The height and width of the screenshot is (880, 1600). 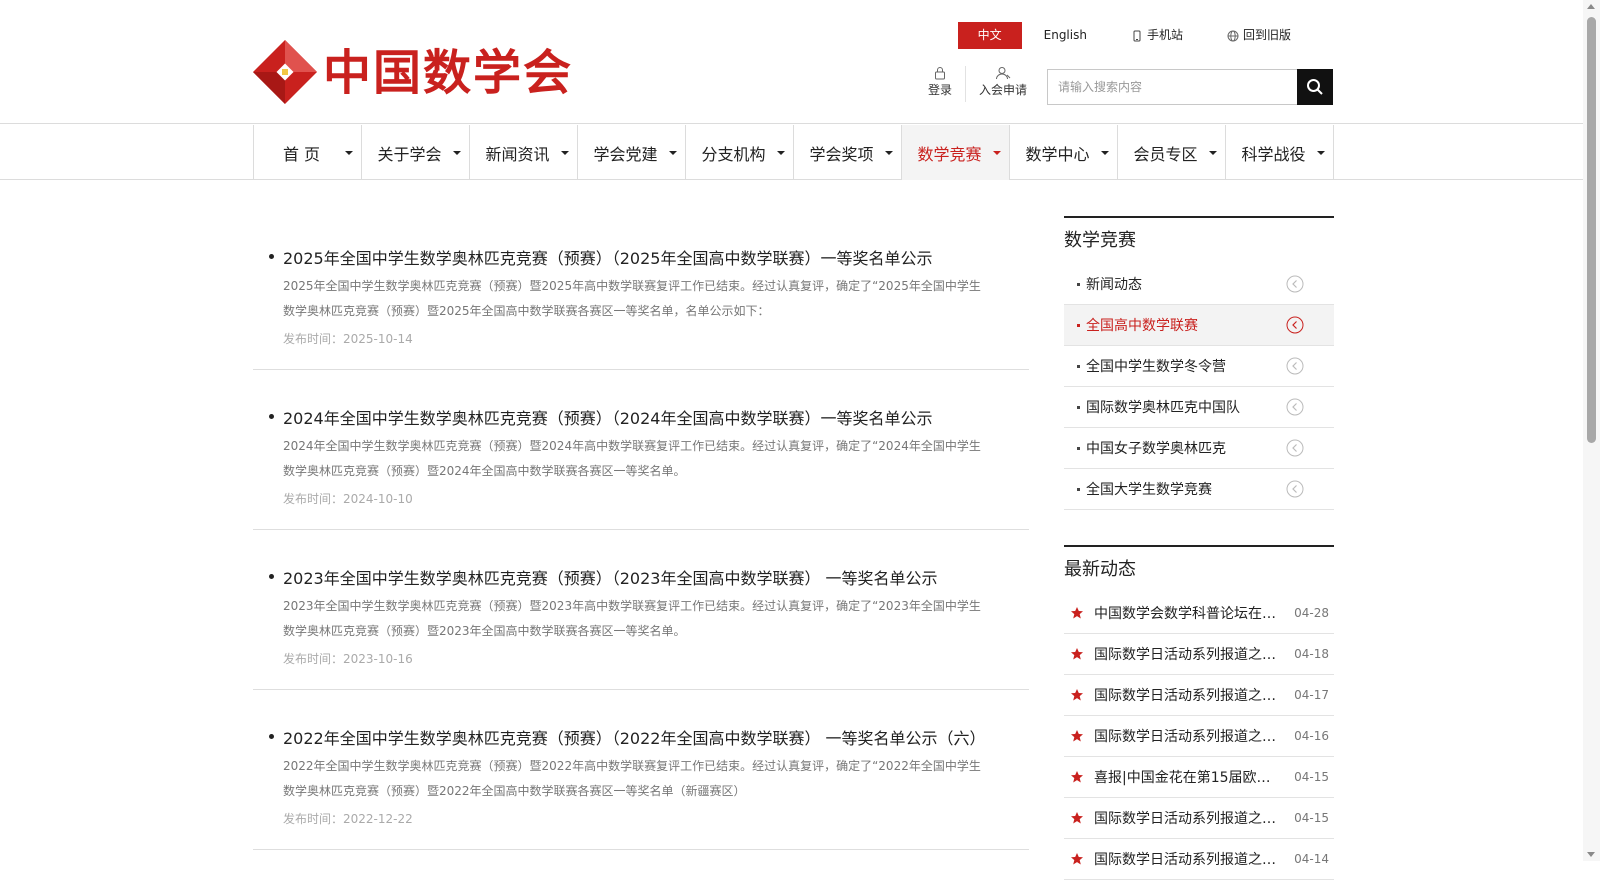 What do you see at coordinates (448, 73) in the screenshot?
I see `logo-text: 中国数学会` at bounding box center [448, 73].